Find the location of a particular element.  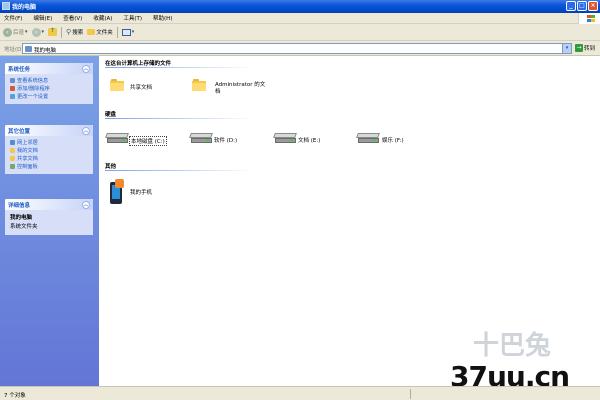

go-button: → 转到 is located at coordinates (585, 48).